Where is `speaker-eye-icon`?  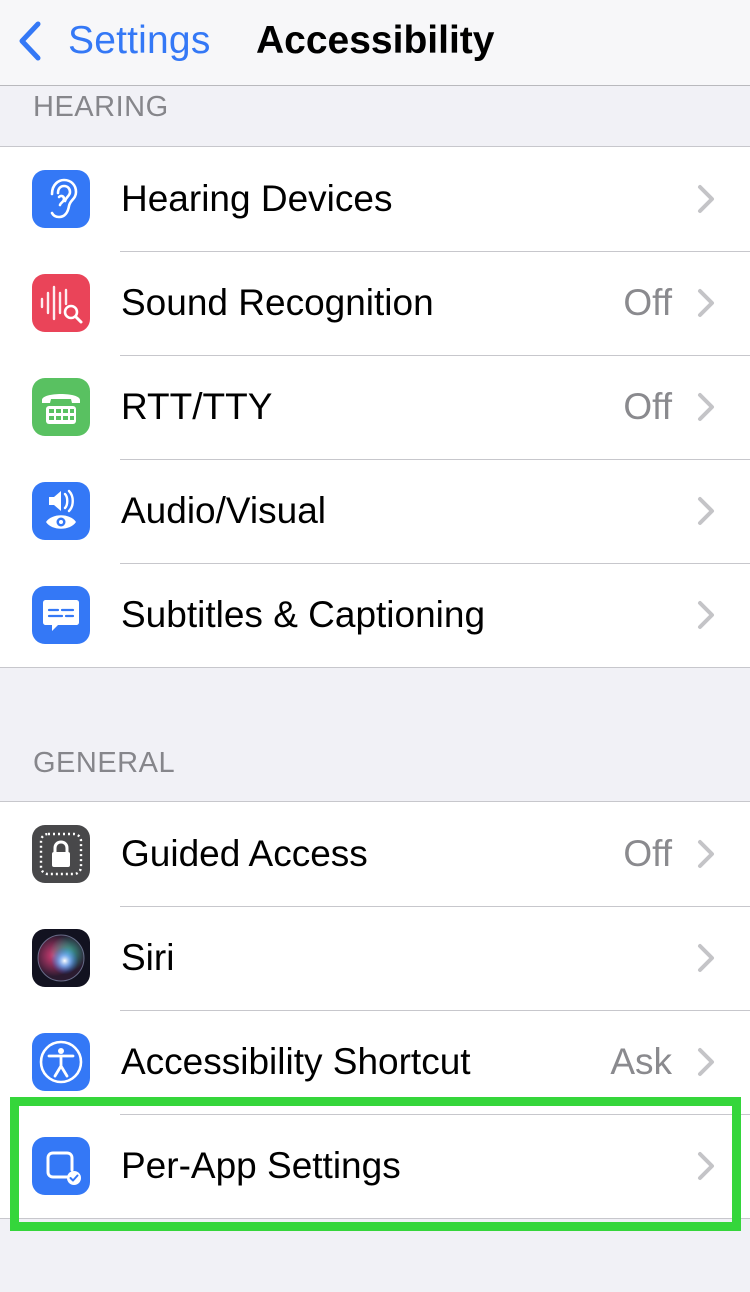 speaker-eye-icon is located at coordinates (61, 511).